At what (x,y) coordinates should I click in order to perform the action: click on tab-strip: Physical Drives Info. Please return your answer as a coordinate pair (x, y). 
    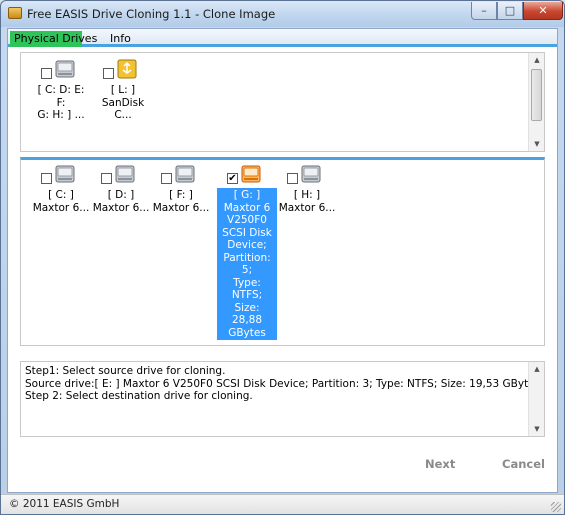
    Looking at the image, I should click on (282, 38).